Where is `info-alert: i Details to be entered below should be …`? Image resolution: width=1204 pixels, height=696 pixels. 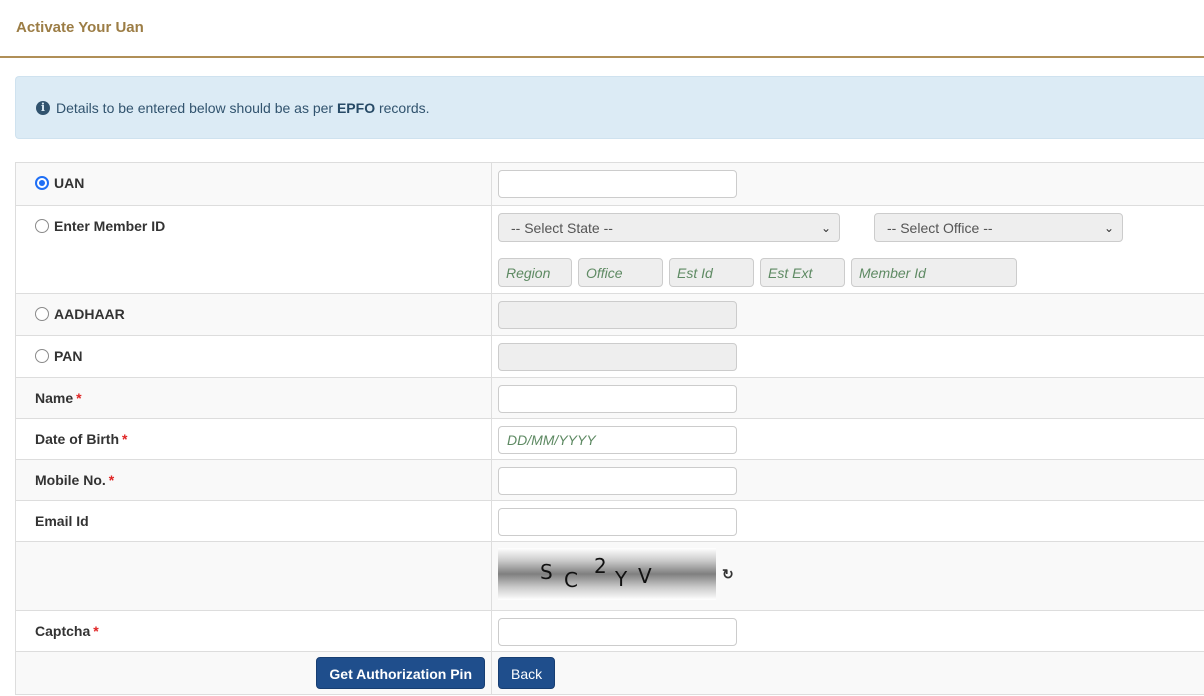 info-alert: i Details to be entered below should be … is located at coordinates (609, 107).